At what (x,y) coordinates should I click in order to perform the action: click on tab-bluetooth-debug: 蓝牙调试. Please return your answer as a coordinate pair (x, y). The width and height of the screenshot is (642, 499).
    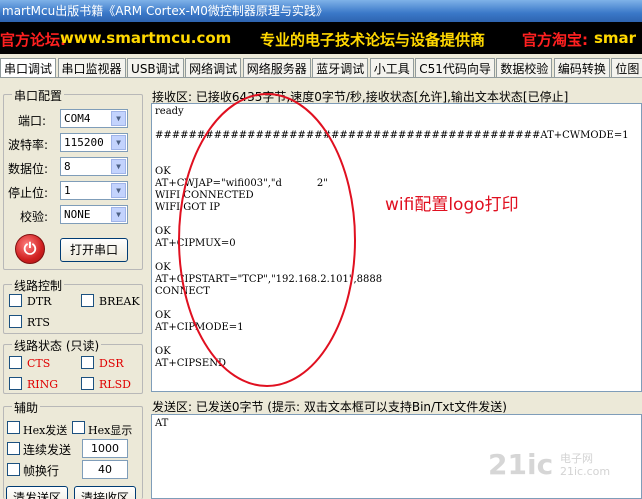
    Looking at the image, I should click on (340, 67).